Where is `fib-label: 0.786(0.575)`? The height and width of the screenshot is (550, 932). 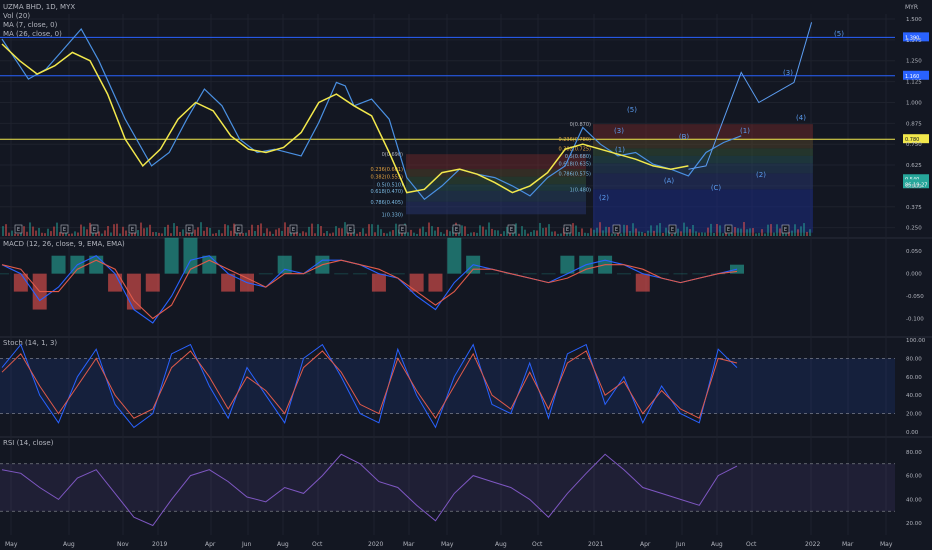
fib-label: 0.786(0.575) is located at coordinates (574, 174).